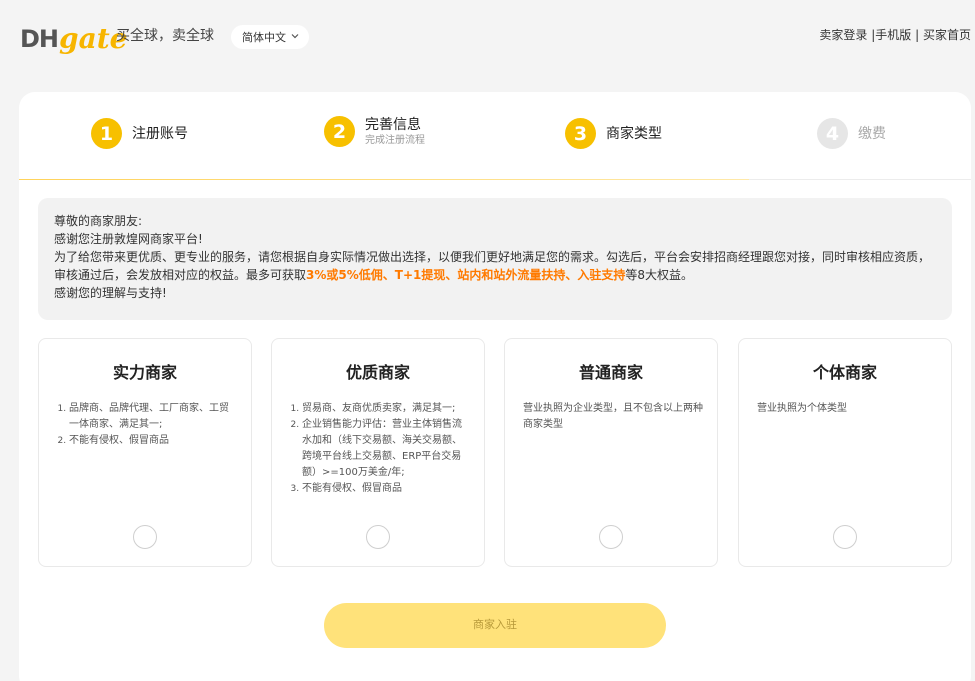  I want to click on mobile-link: 手机版, so click(893, 35).